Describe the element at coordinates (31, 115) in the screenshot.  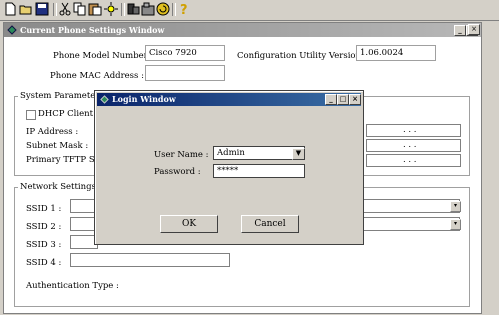
I see `dhcp-checkbox` at that location.